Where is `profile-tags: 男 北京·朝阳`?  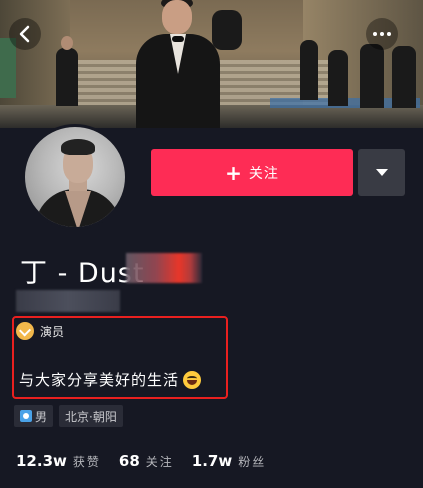 profile-tags: 男 北京·朝阳 is located at coordinates (68, 416).